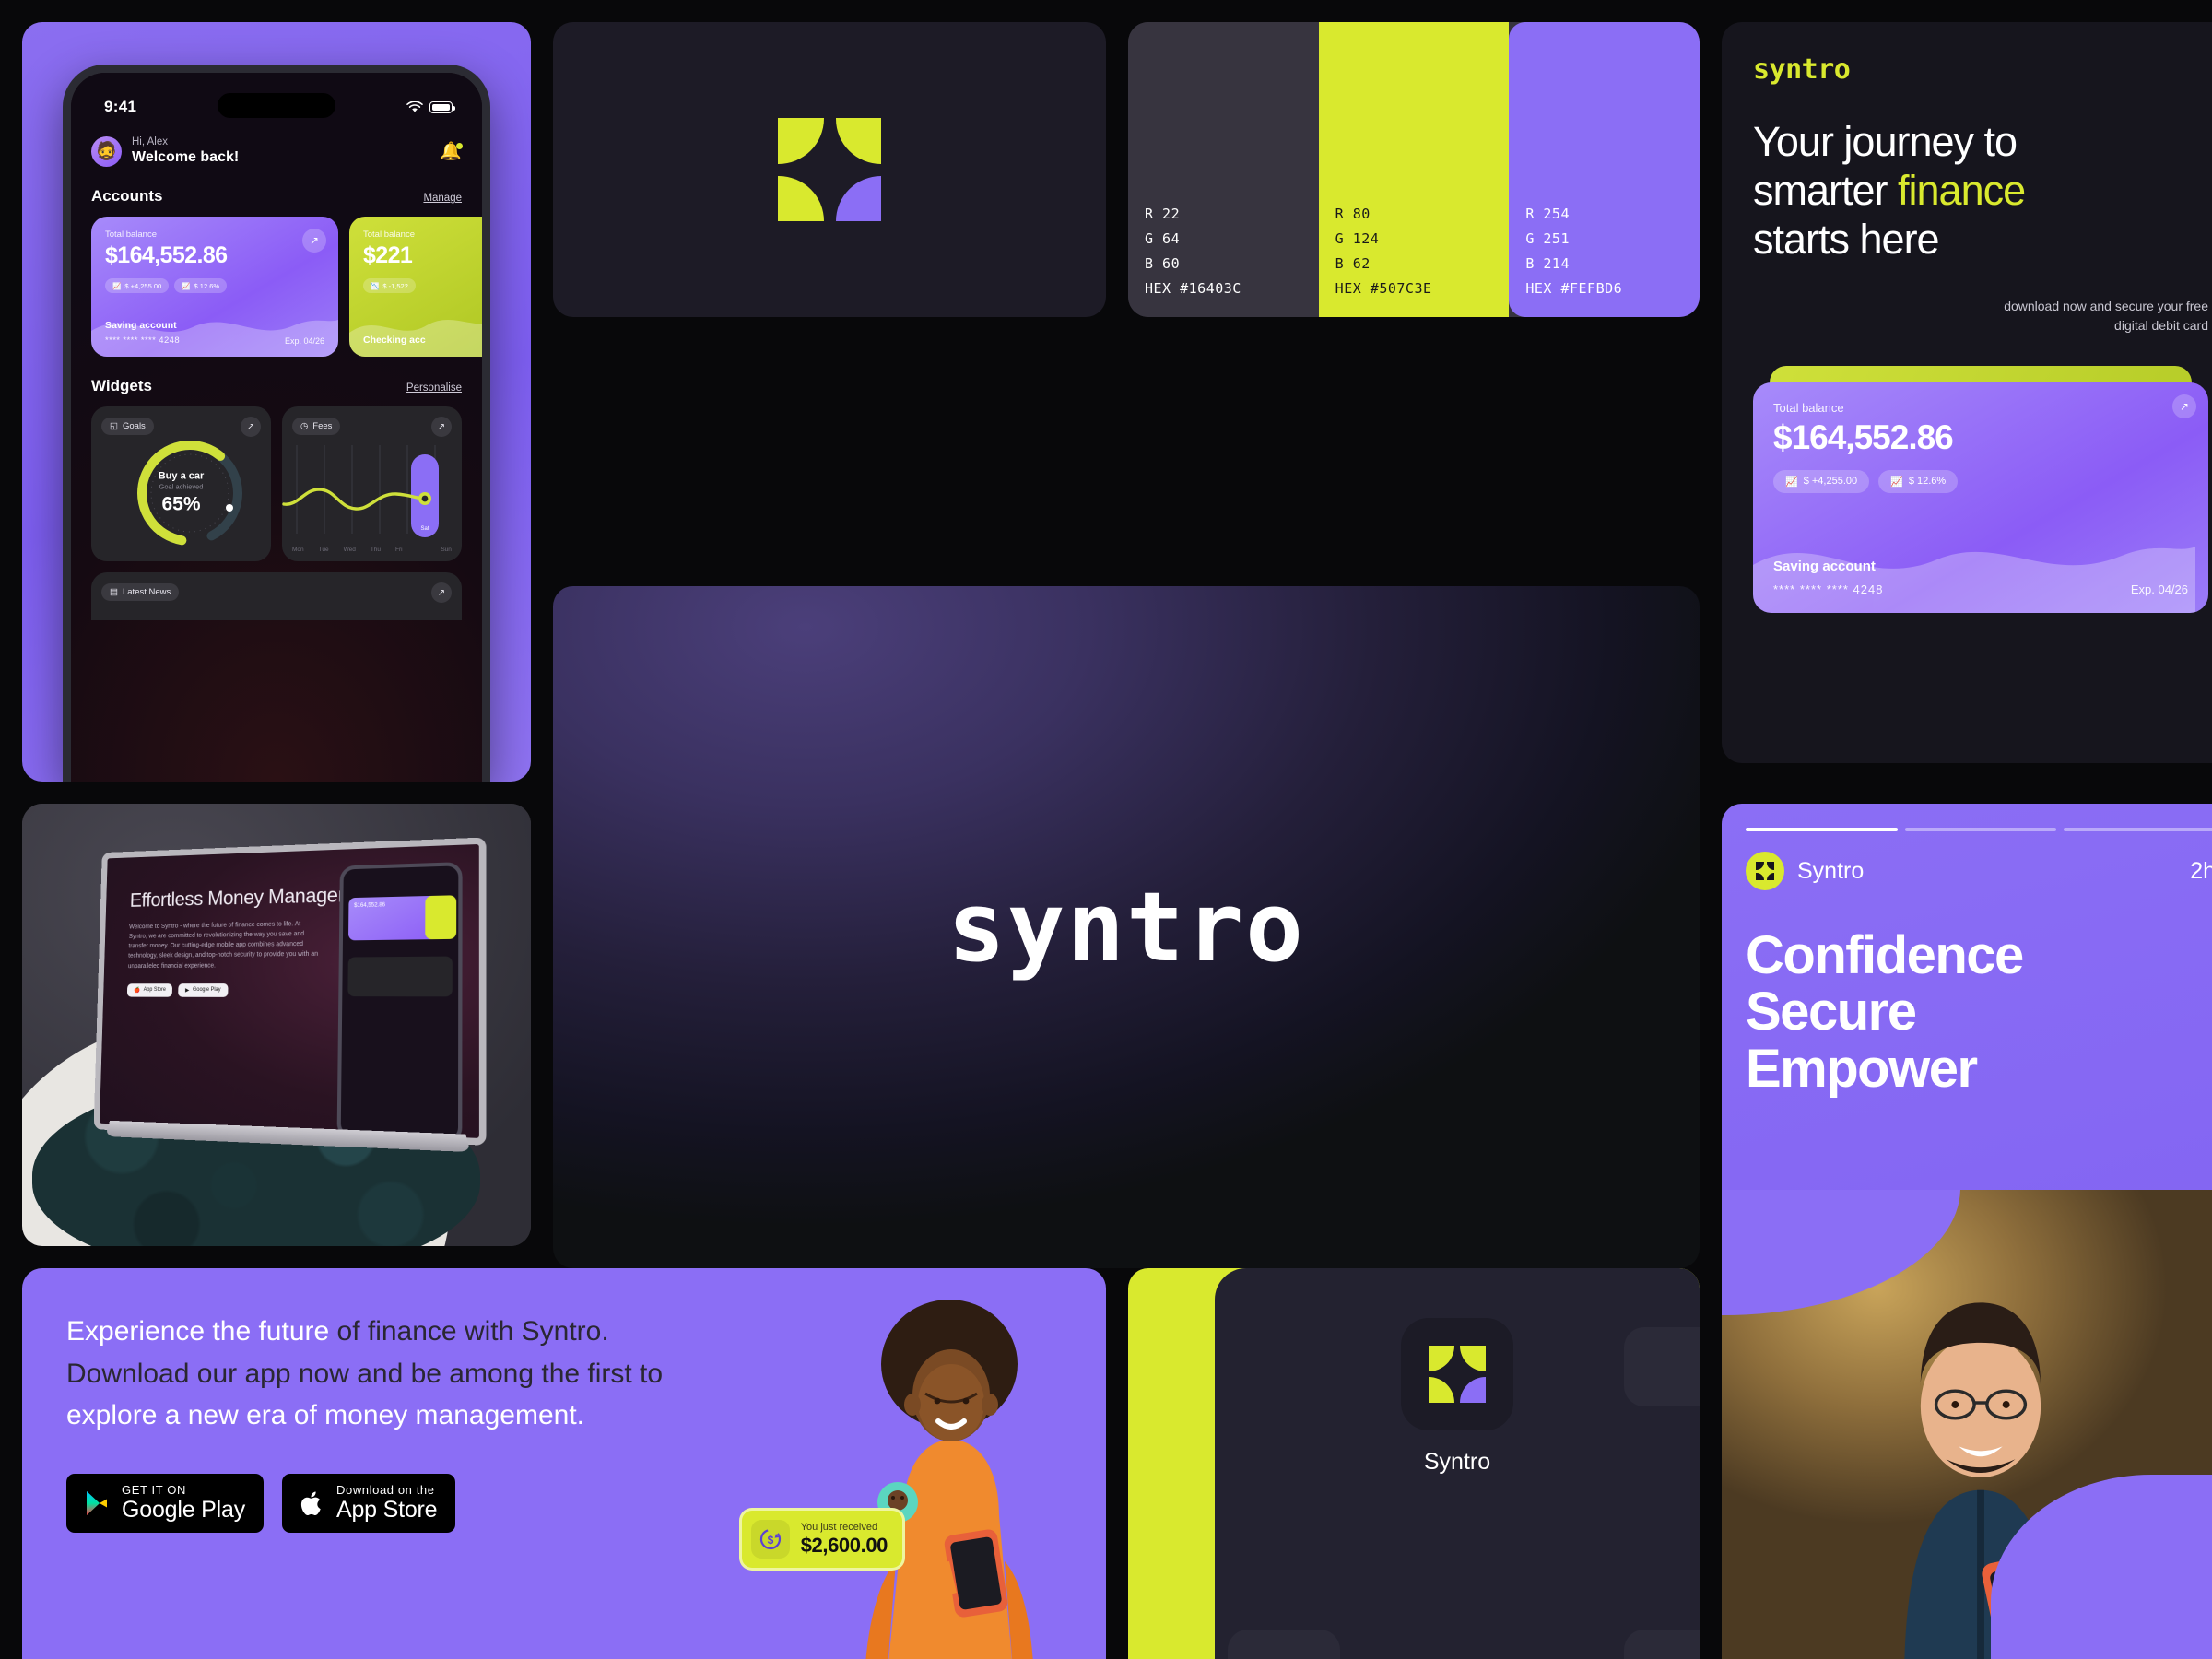  I want to click on badge-big-text: App Store, so click(387, 1510).